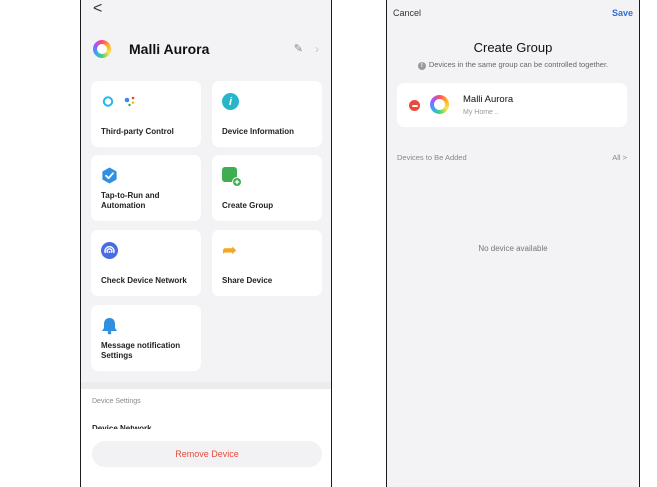 This screenshot has width=657, height=487. I want to click on section-label: Device Settings, so click(116, 401).